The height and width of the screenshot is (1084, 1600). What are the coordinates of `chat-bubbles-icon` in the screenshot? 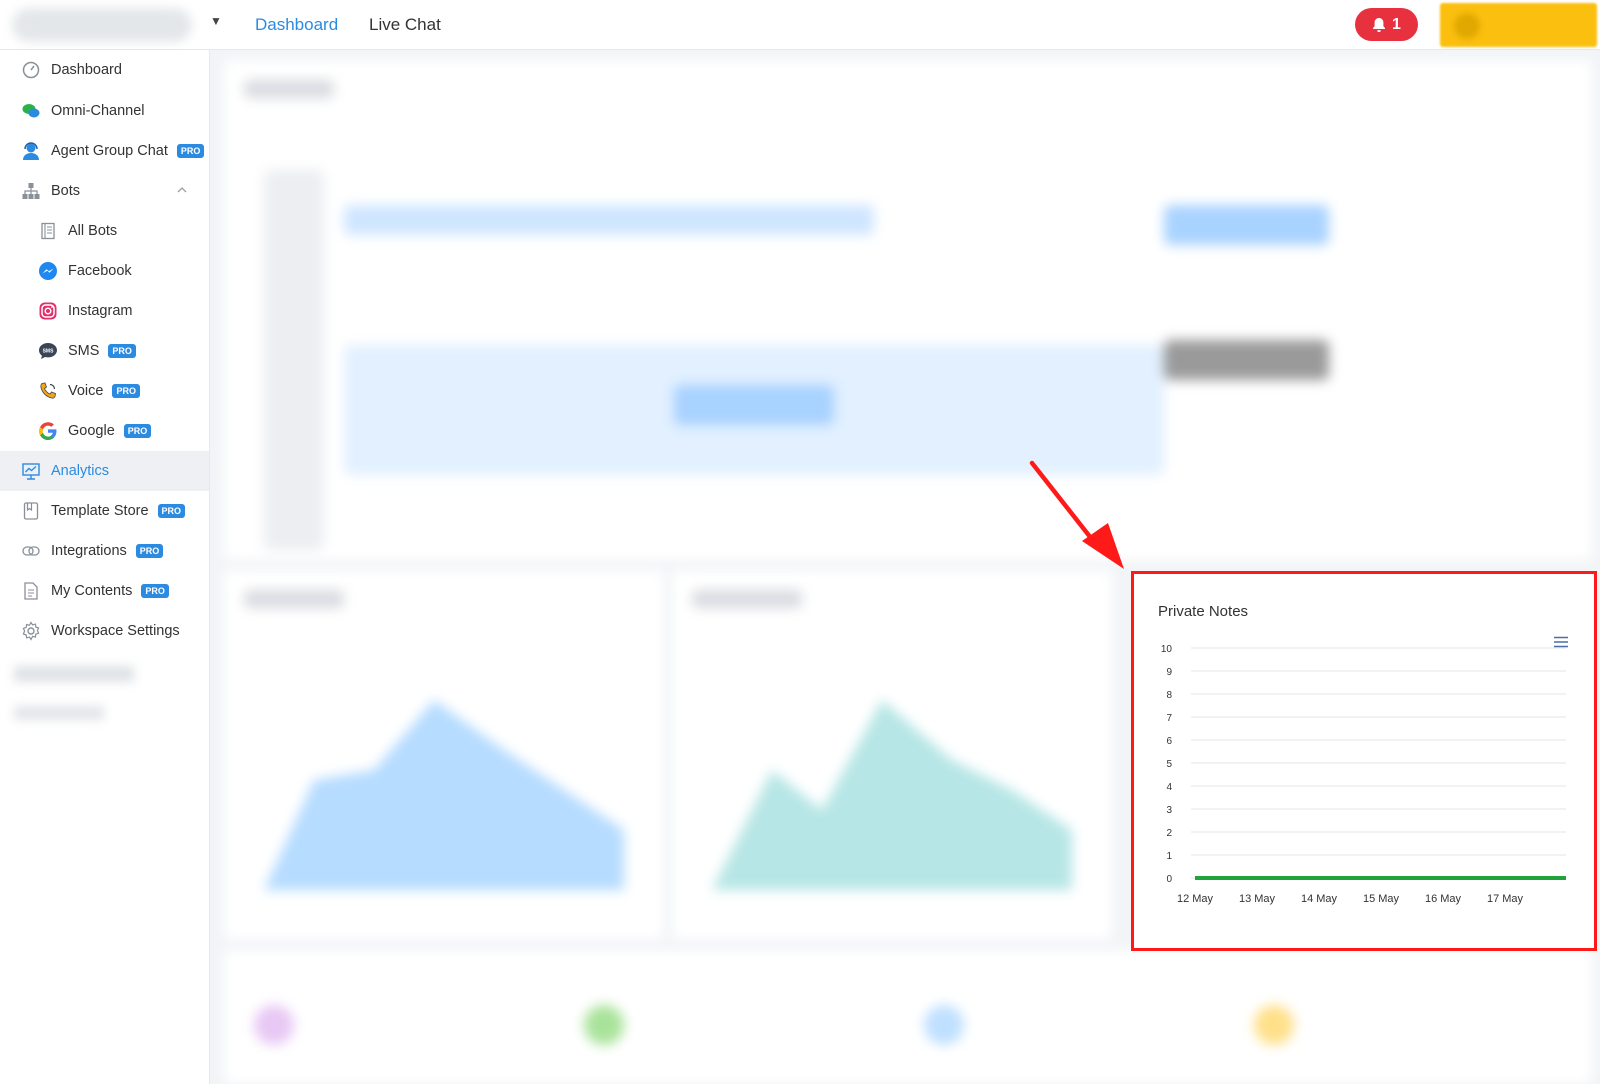 It's located at (31, 111).